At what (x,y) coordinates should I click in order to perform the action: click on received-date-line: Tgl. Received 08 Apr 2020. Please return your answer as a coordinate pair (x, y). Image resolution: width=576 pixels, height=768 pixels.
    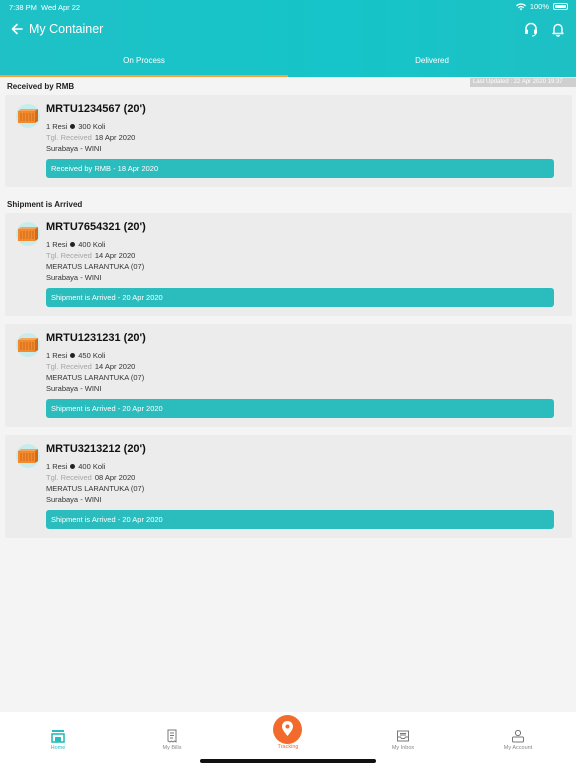
    Looking at the image, I should click on (90, 477).